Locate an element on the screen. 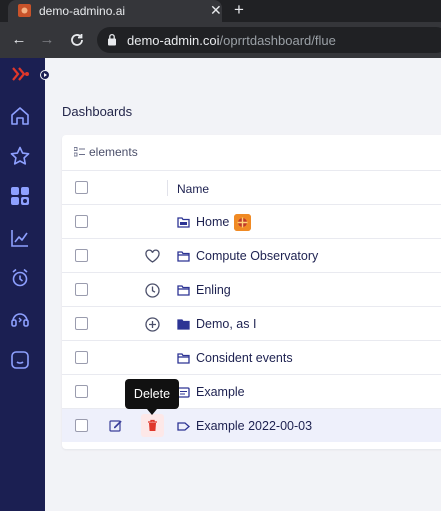 This screenshot has height=511, width=441. forward-icon: → is located at coordinates (47, 40).